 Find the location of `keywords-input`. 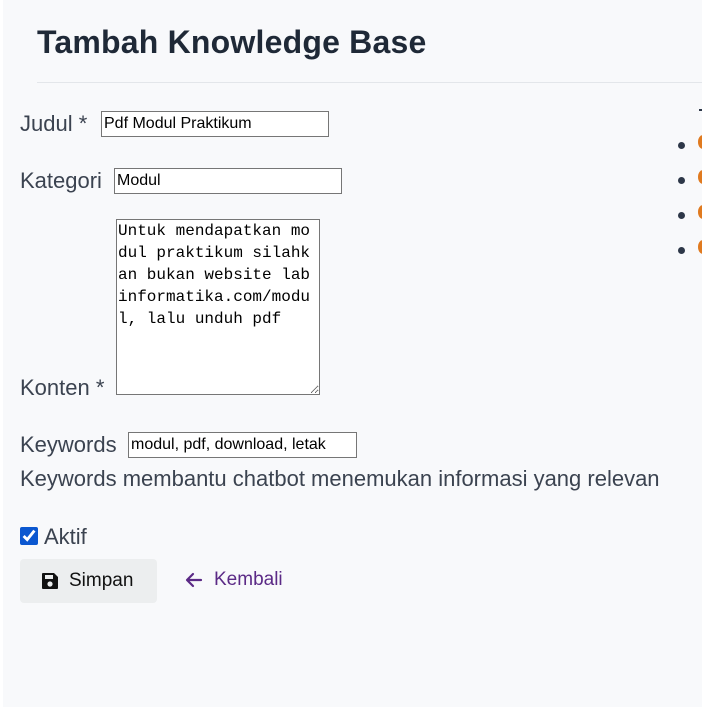

keywords-input is located at coordinates (242, 445).